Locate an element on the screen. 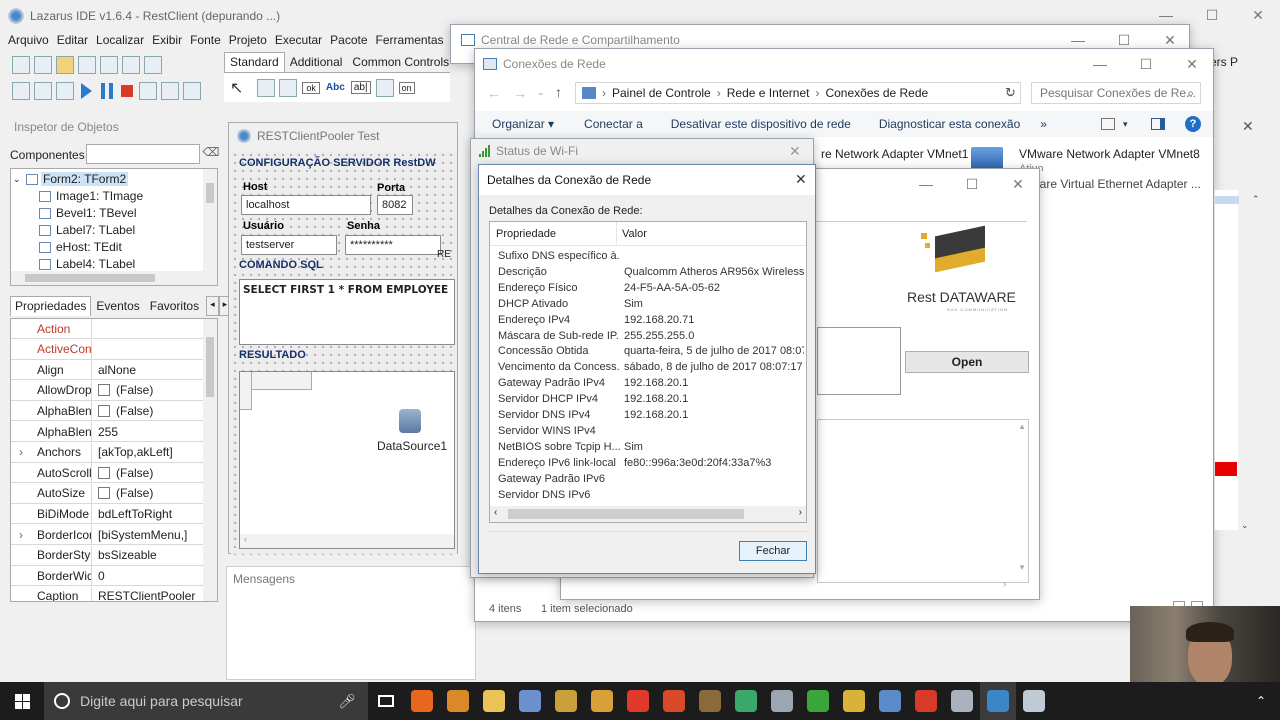 This screenshot has height=720, width=1280. up-arrow-icon: ↑ is located at coordinates (558, 92).